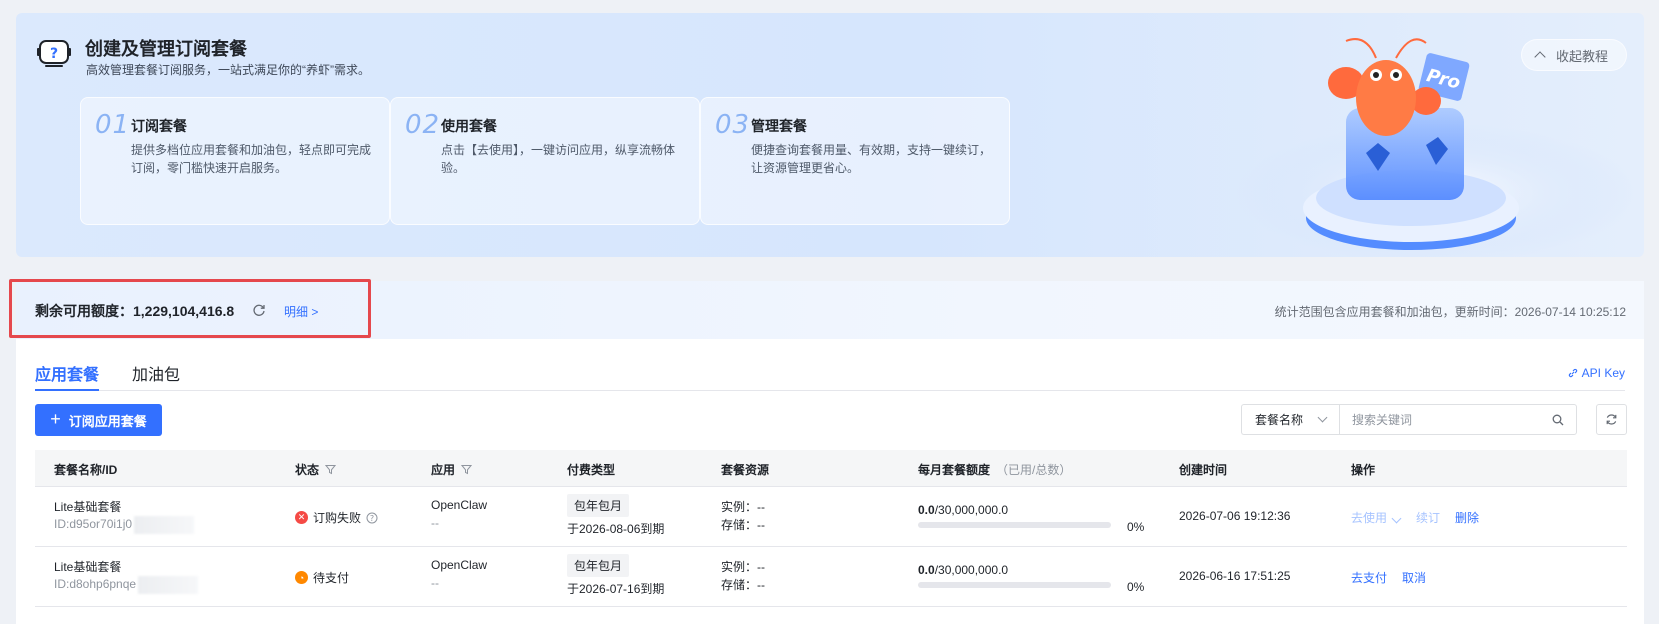 The height and width of the screenshot is (624, 1659). I want to click on col-status: 状态, so click(316, 469).